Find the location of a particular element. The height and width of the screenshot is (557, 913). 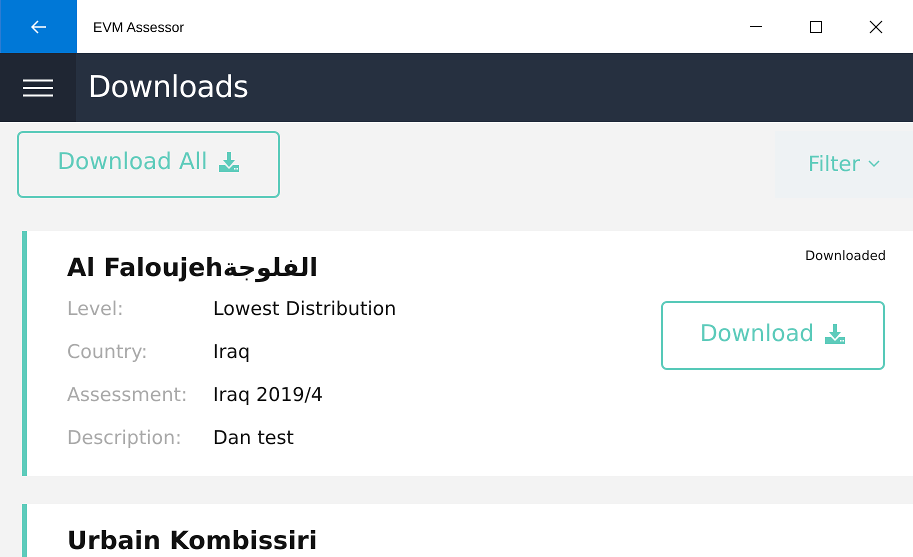

back-arrow-icon is located at coordinates (39, 27).